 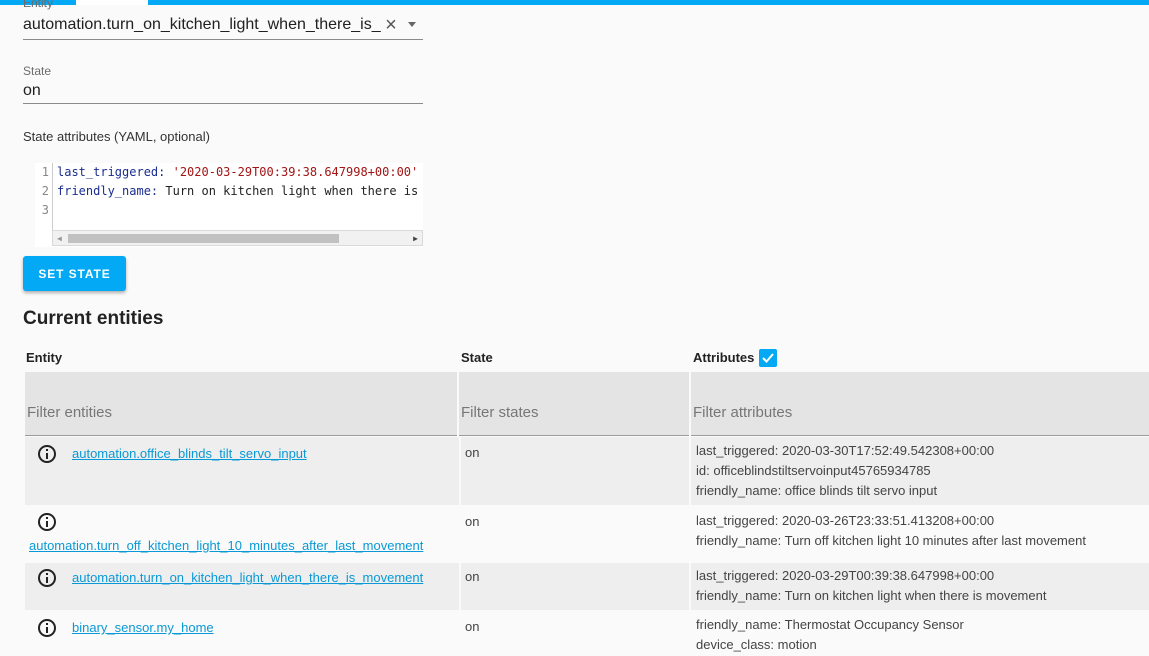 I want to click on scroll-right-icon: ▶, so click(x=415, y=238).